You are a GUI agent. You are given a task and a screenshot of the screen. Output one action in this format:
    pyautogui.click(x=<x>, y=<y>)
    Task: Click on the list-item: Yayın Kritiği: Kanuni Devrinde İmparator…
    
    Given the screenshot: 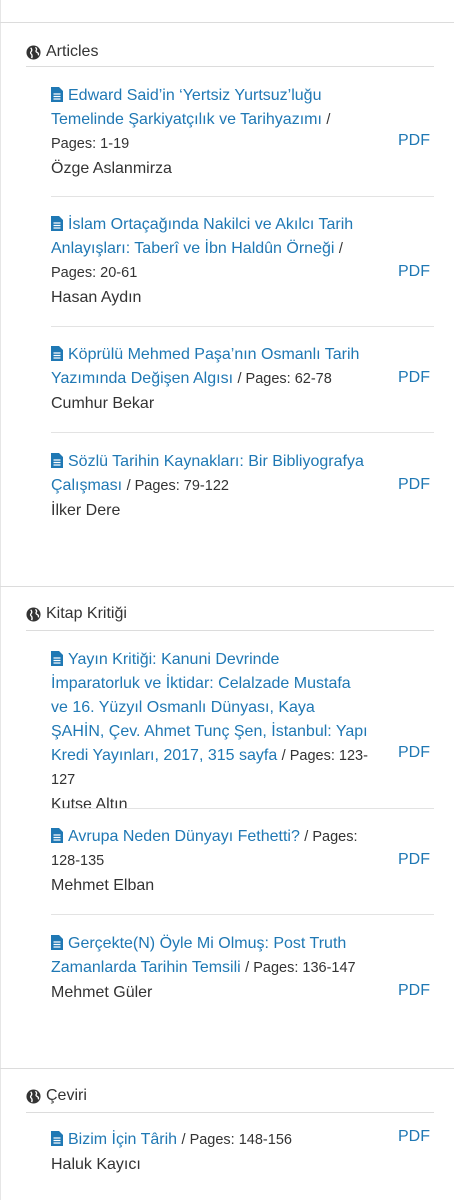 What is the action you would take?
    pyautogui.click(x=242, y=732)
    